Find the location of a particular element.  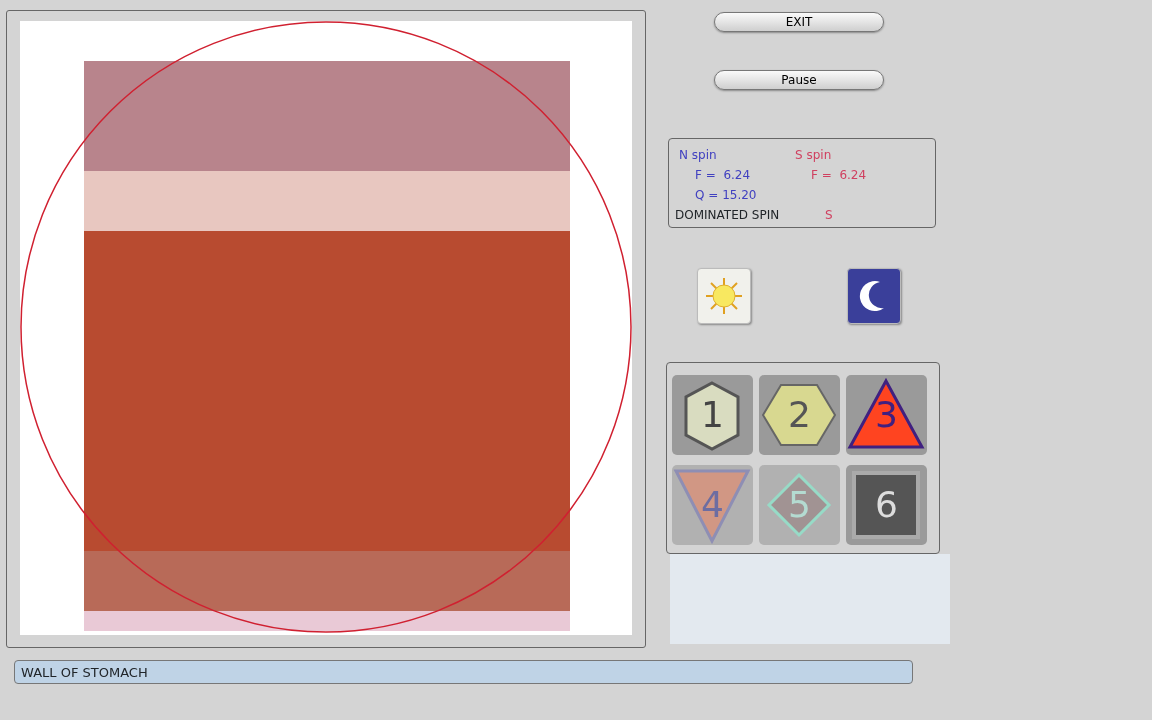

shape-tile: 3 is located at coordinates (886, 415).